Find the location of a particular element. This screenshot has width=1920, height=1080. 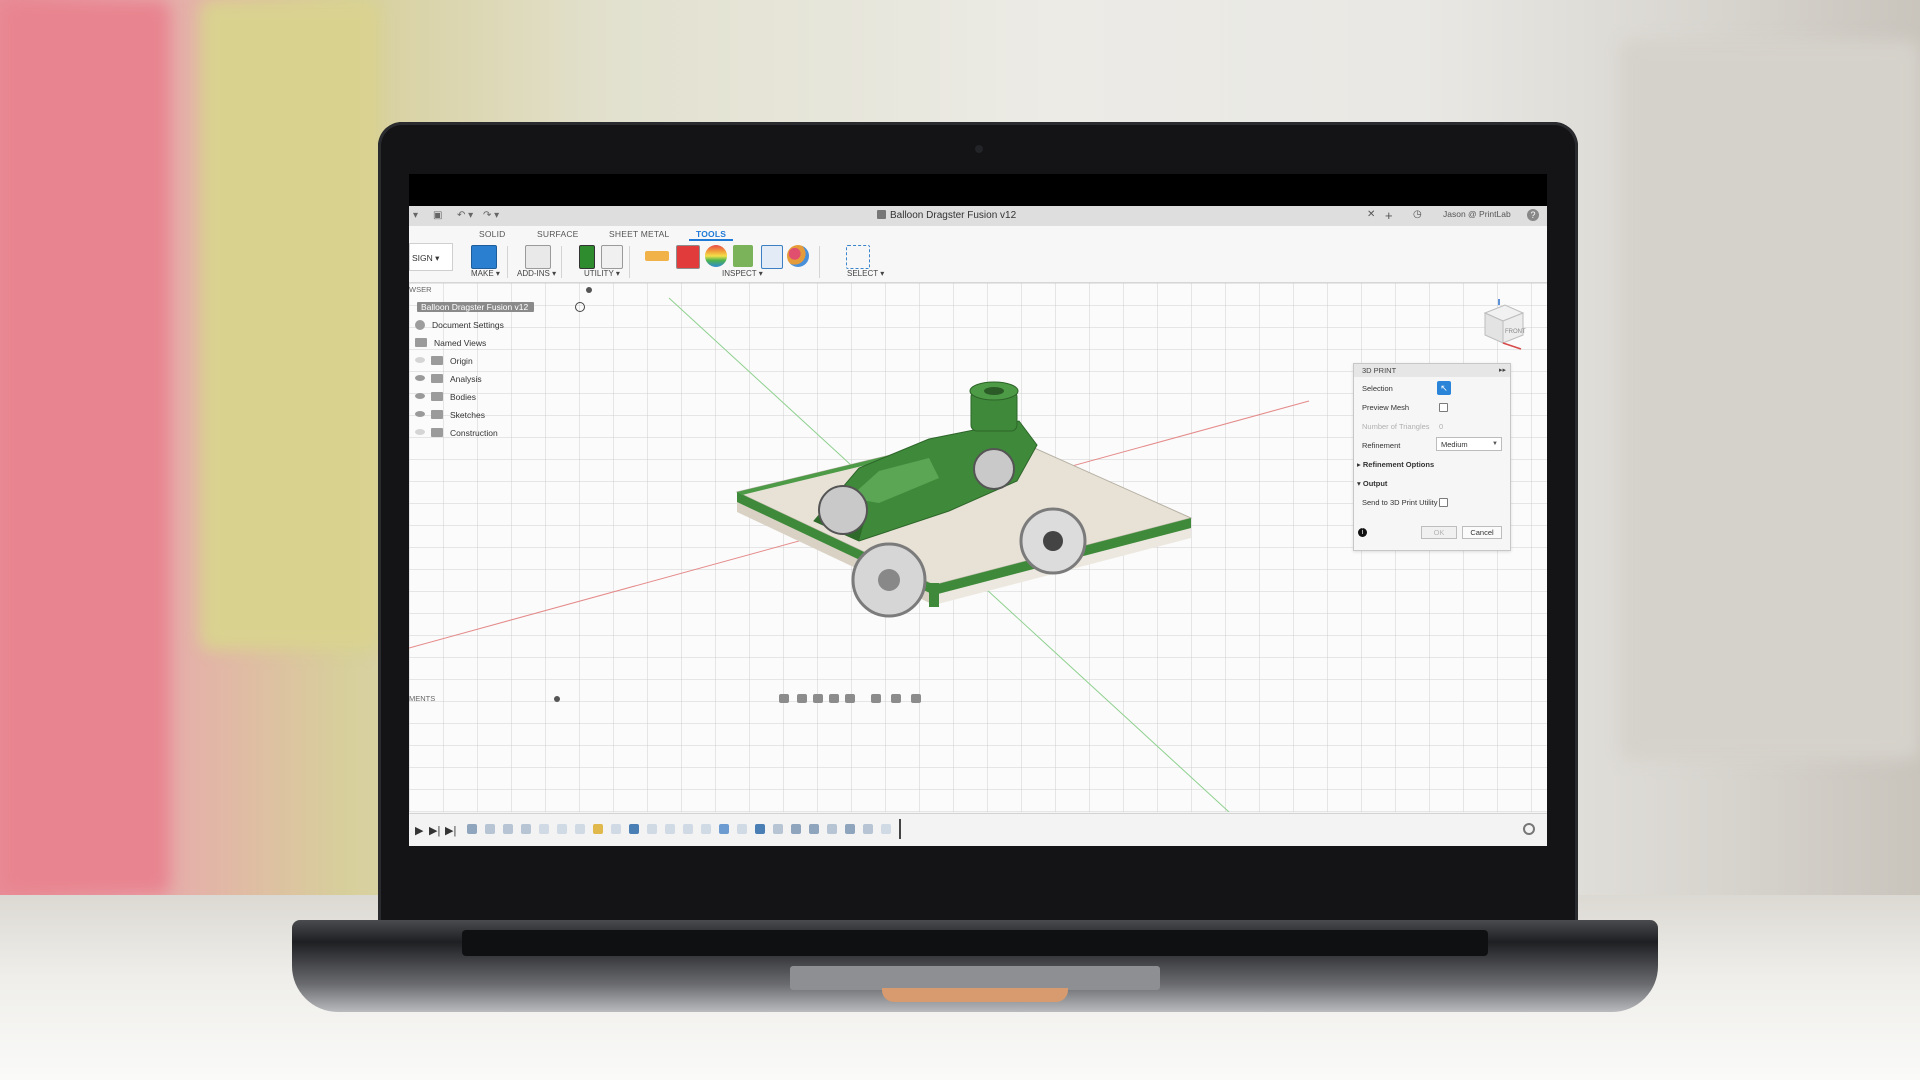

group-utility: UTILITY ▾ is located at coordinates (602, 273).